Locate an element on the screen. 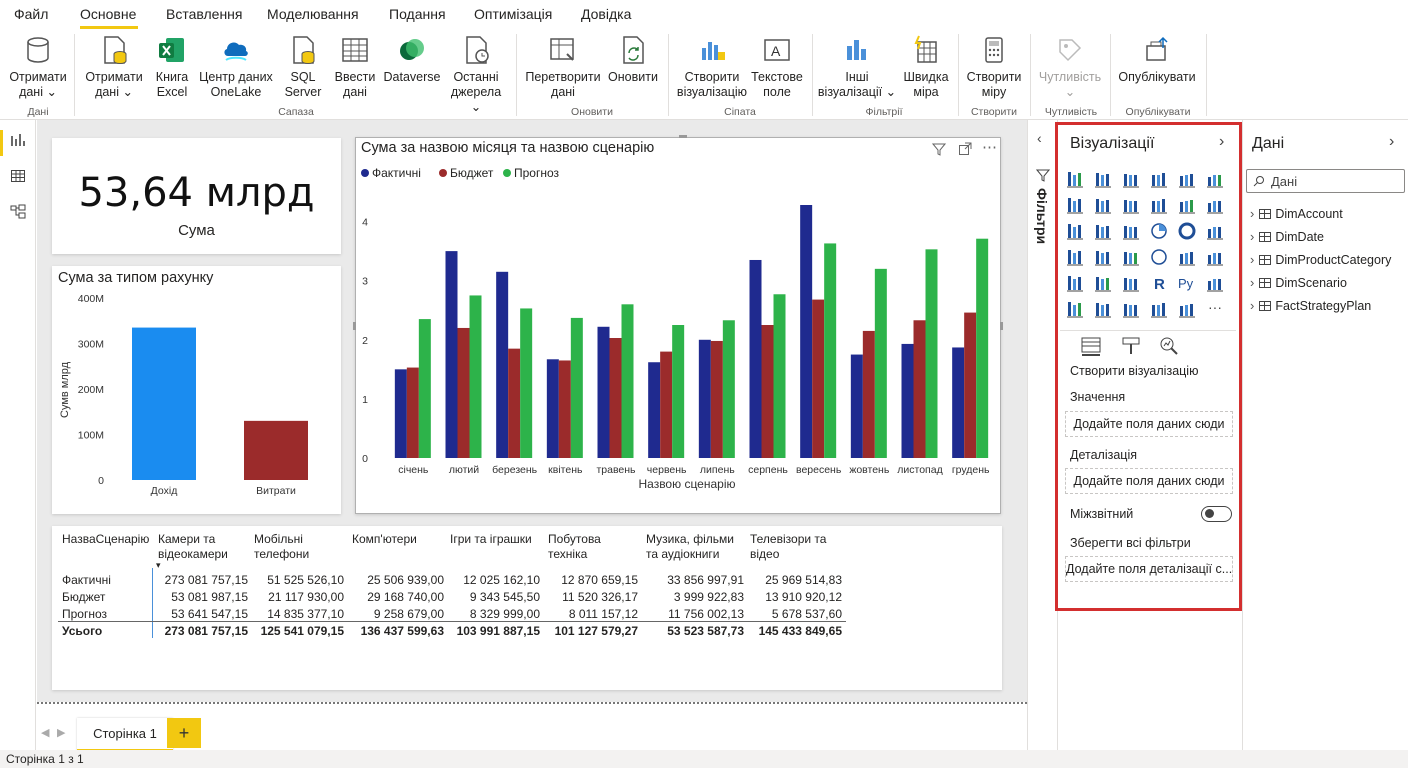 Image resolution: width=1408 pixels, height=768 pixels. tab-scroll-right-icon: ▶ is located at coordinates (61, 732).